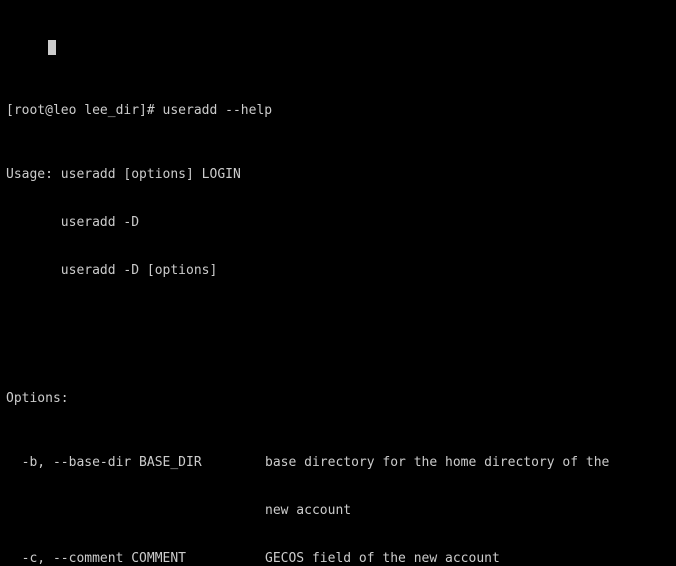 The height and width of the screenshot is (566, 676). What do you see at coordinates (96, 558) in the screenshot?
I see `option-flag: -c, --comment COMMENT` at bounding box center [96, 558].